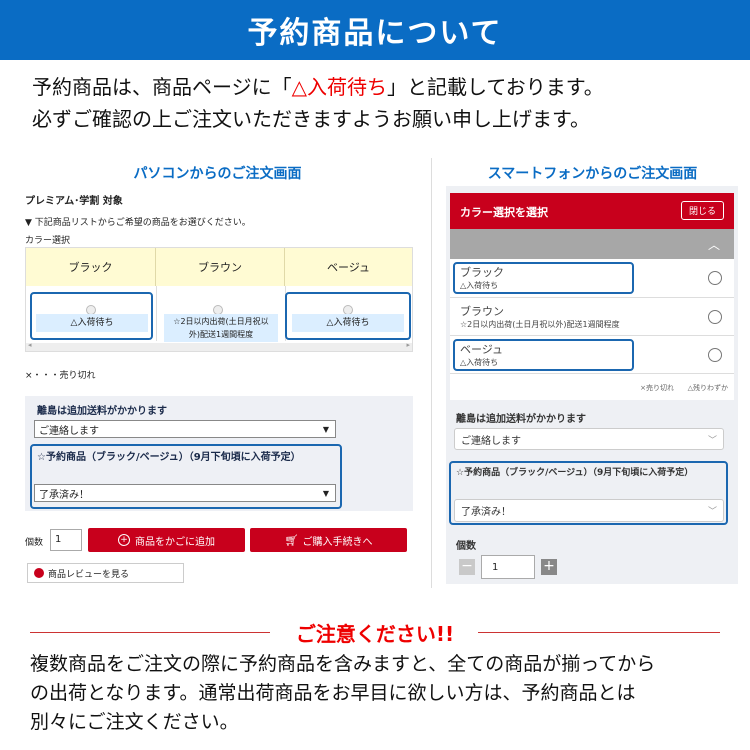 This screenshot has width=750, height=750. What do you see at coordinates (707, 388) in the screenshot?
I see `sp-legend-few: △残りわずか` at bounding box center [707, 388].